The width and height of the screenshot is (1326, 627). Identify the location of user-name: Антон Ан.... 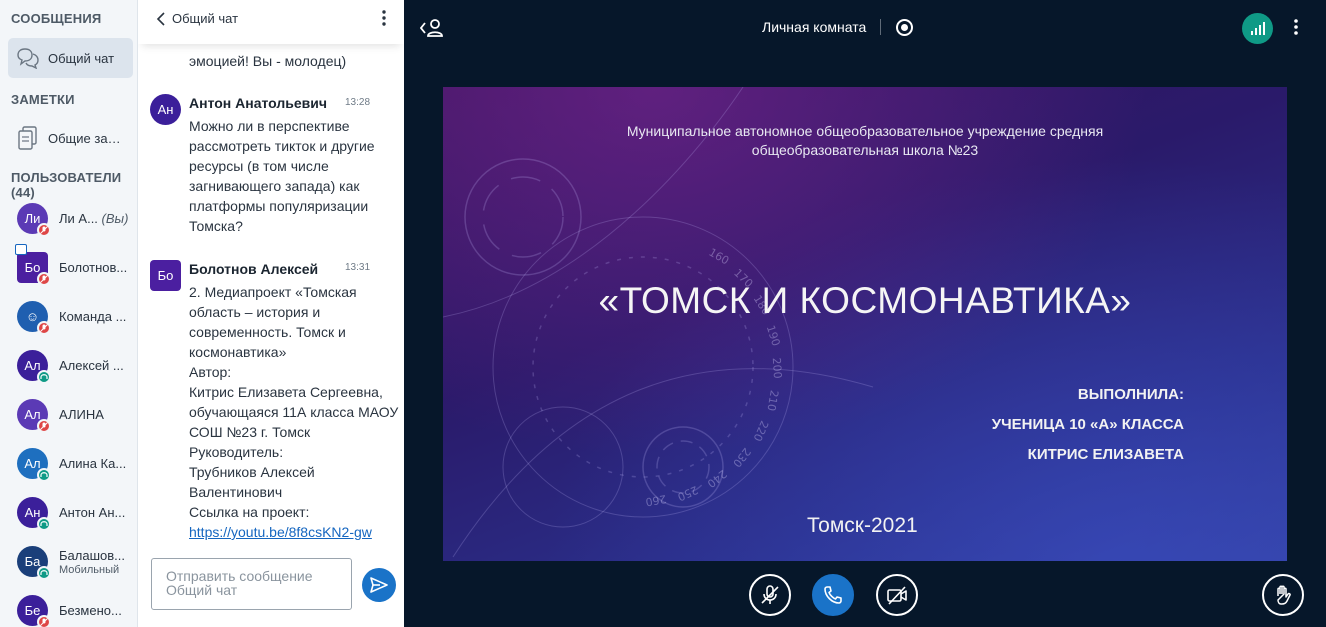
(92, 512).